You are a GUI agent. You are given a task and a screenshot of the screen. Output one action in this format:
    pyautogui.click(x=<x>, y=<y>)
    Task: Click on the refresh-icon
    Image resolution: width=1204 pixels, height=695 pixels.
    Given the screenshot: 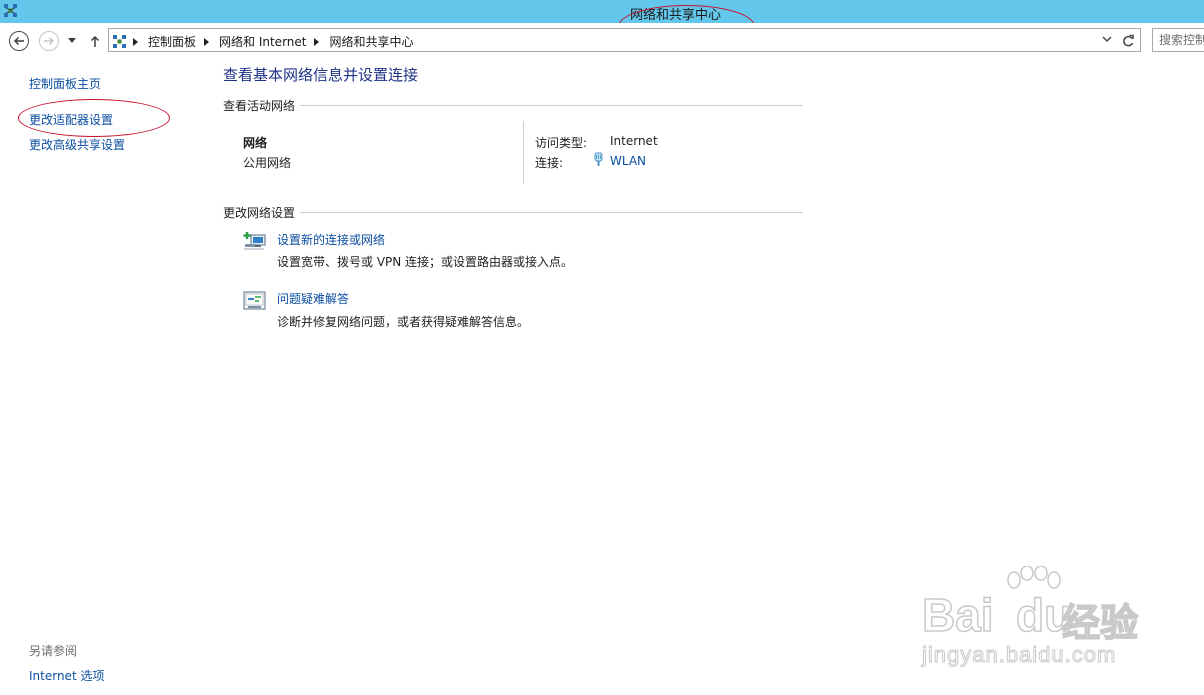 What is the action you would take?
    pyautogui.click(x=1128, y=41)
    